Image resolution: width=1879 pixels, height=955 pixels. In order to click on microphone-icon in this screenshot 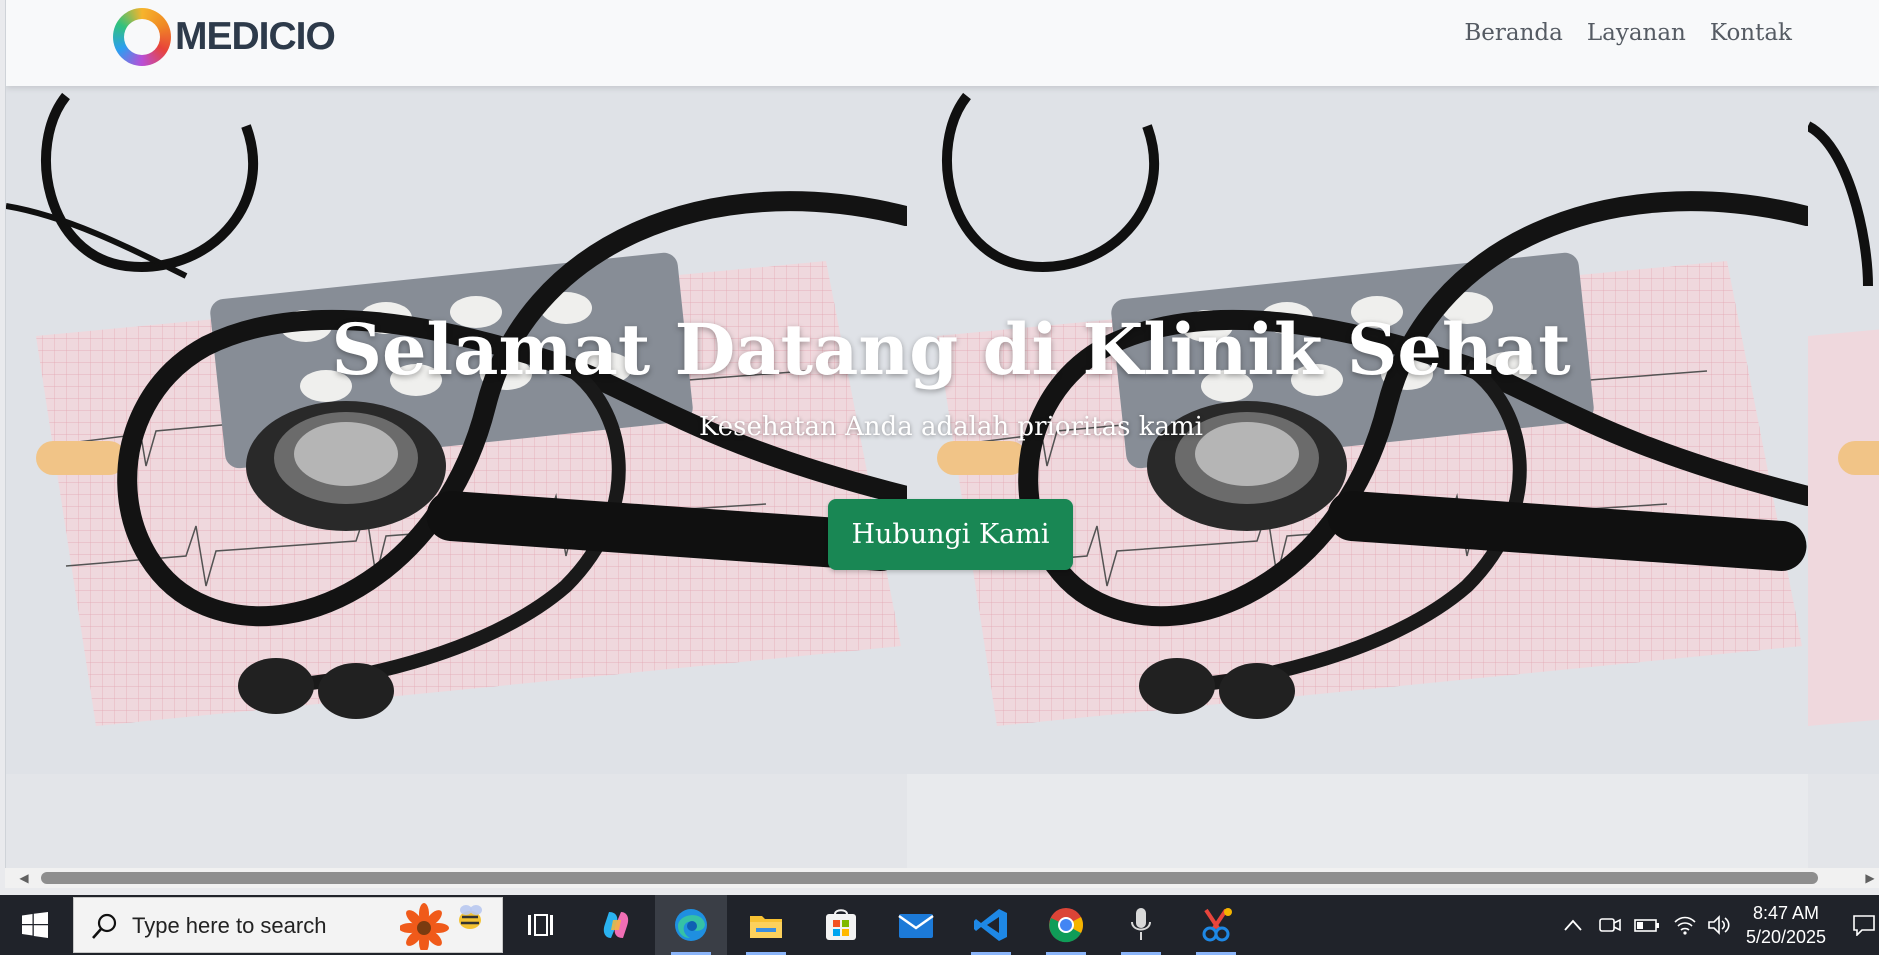, I will do `click(1141, 924)`.